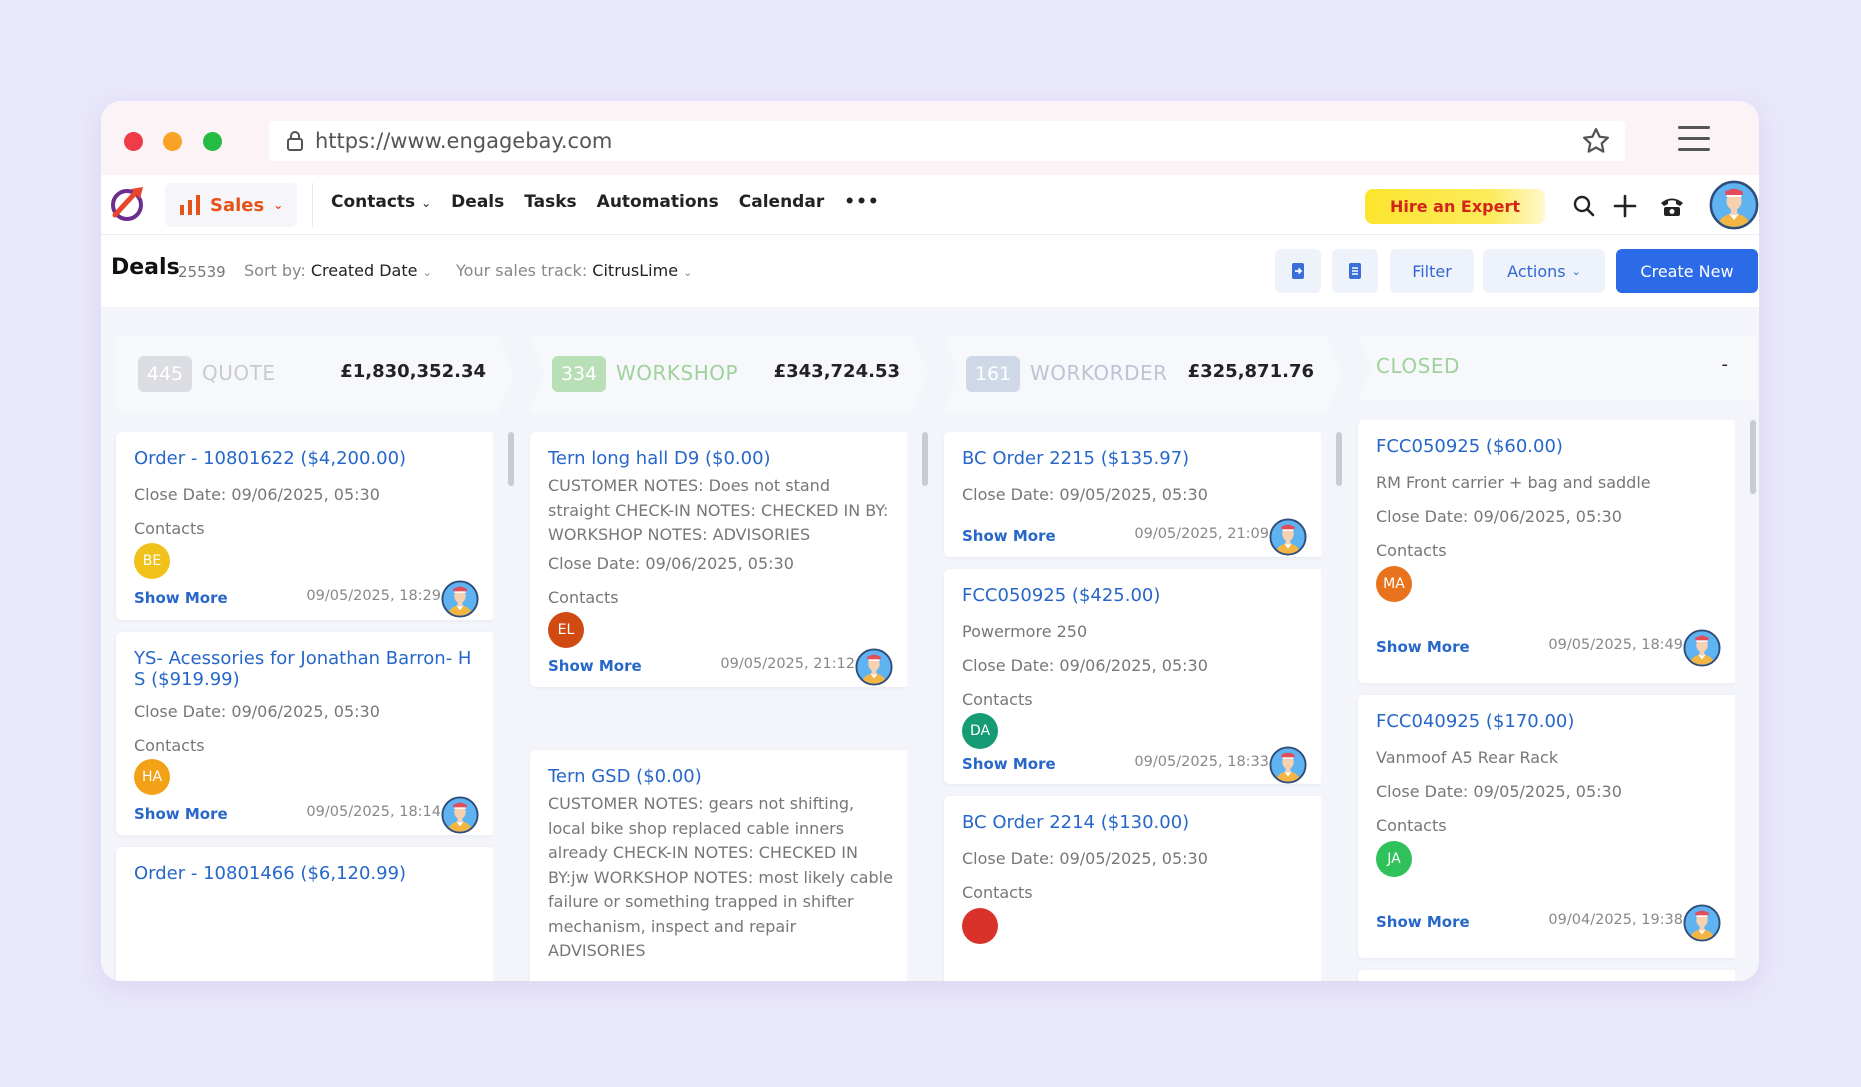  What do you see at coordinates (1596, 141) in the screenshot?
I see `bookmark-star-icon` at bounding box center [1596, 141].